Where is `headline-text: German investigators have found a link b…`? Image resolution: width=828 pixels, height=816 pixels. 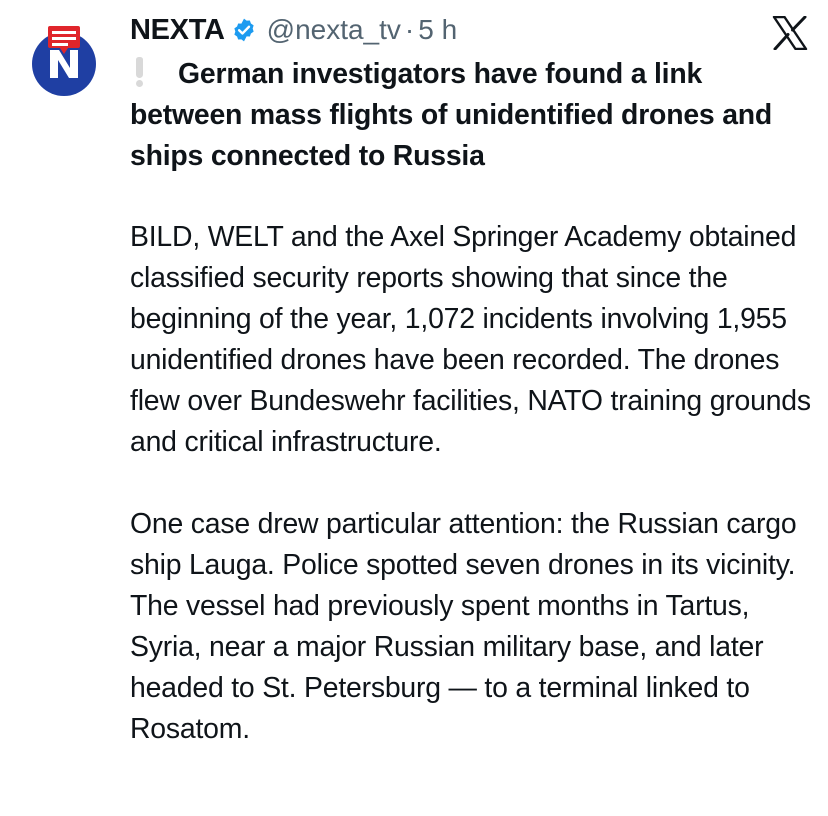
headline-text: German investigators have found a link b… is located at coordinates (451, 115).